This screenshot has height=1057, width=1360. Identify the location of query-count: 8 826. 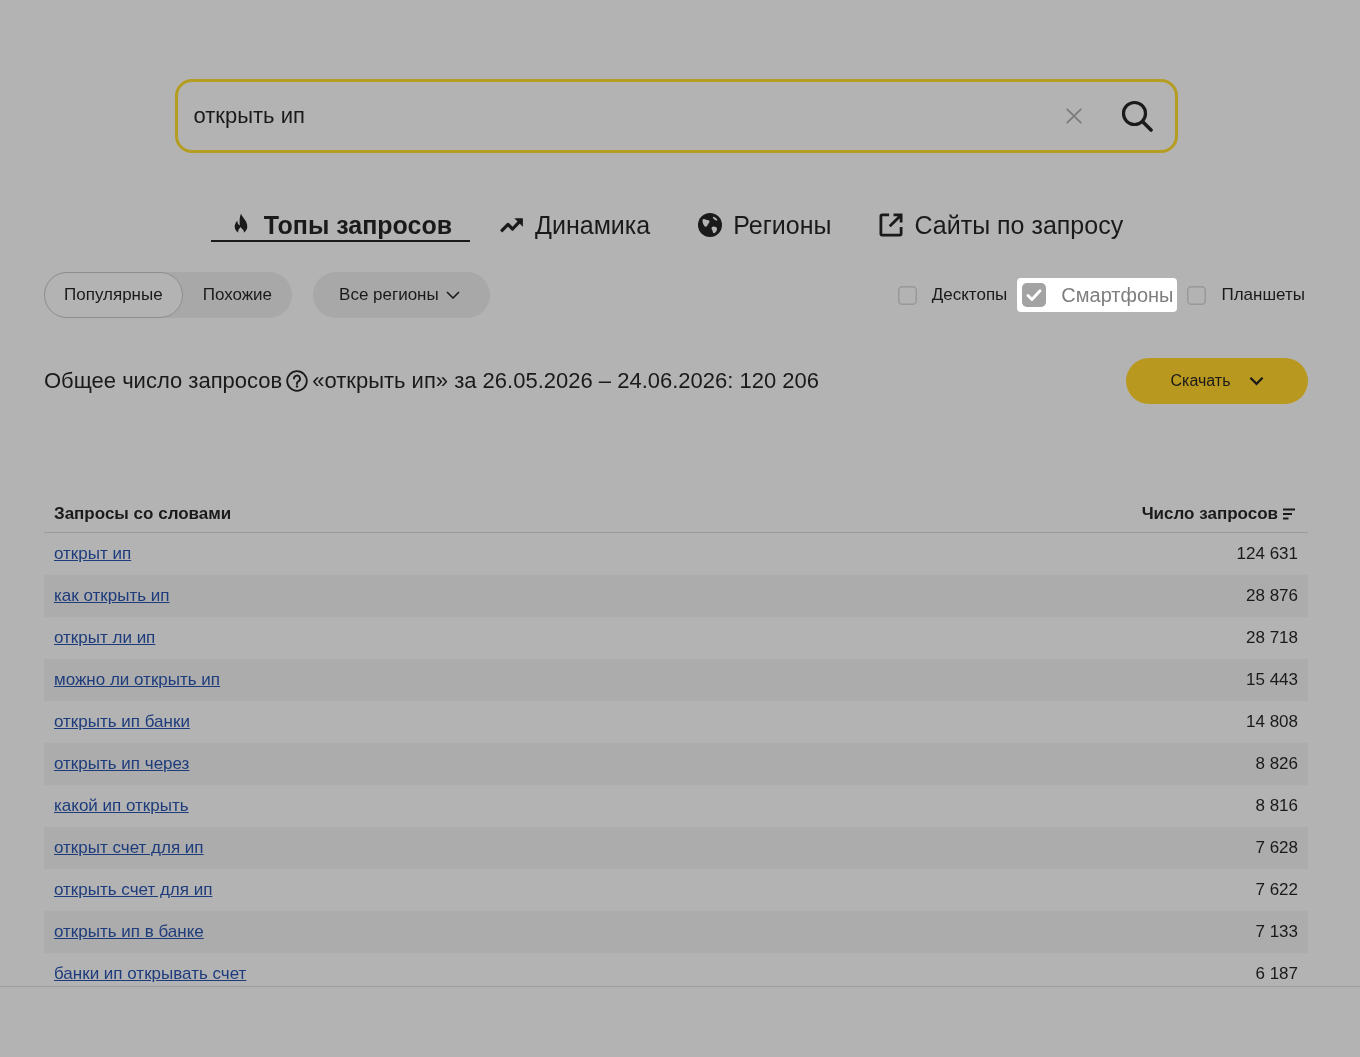
(1276, 764).